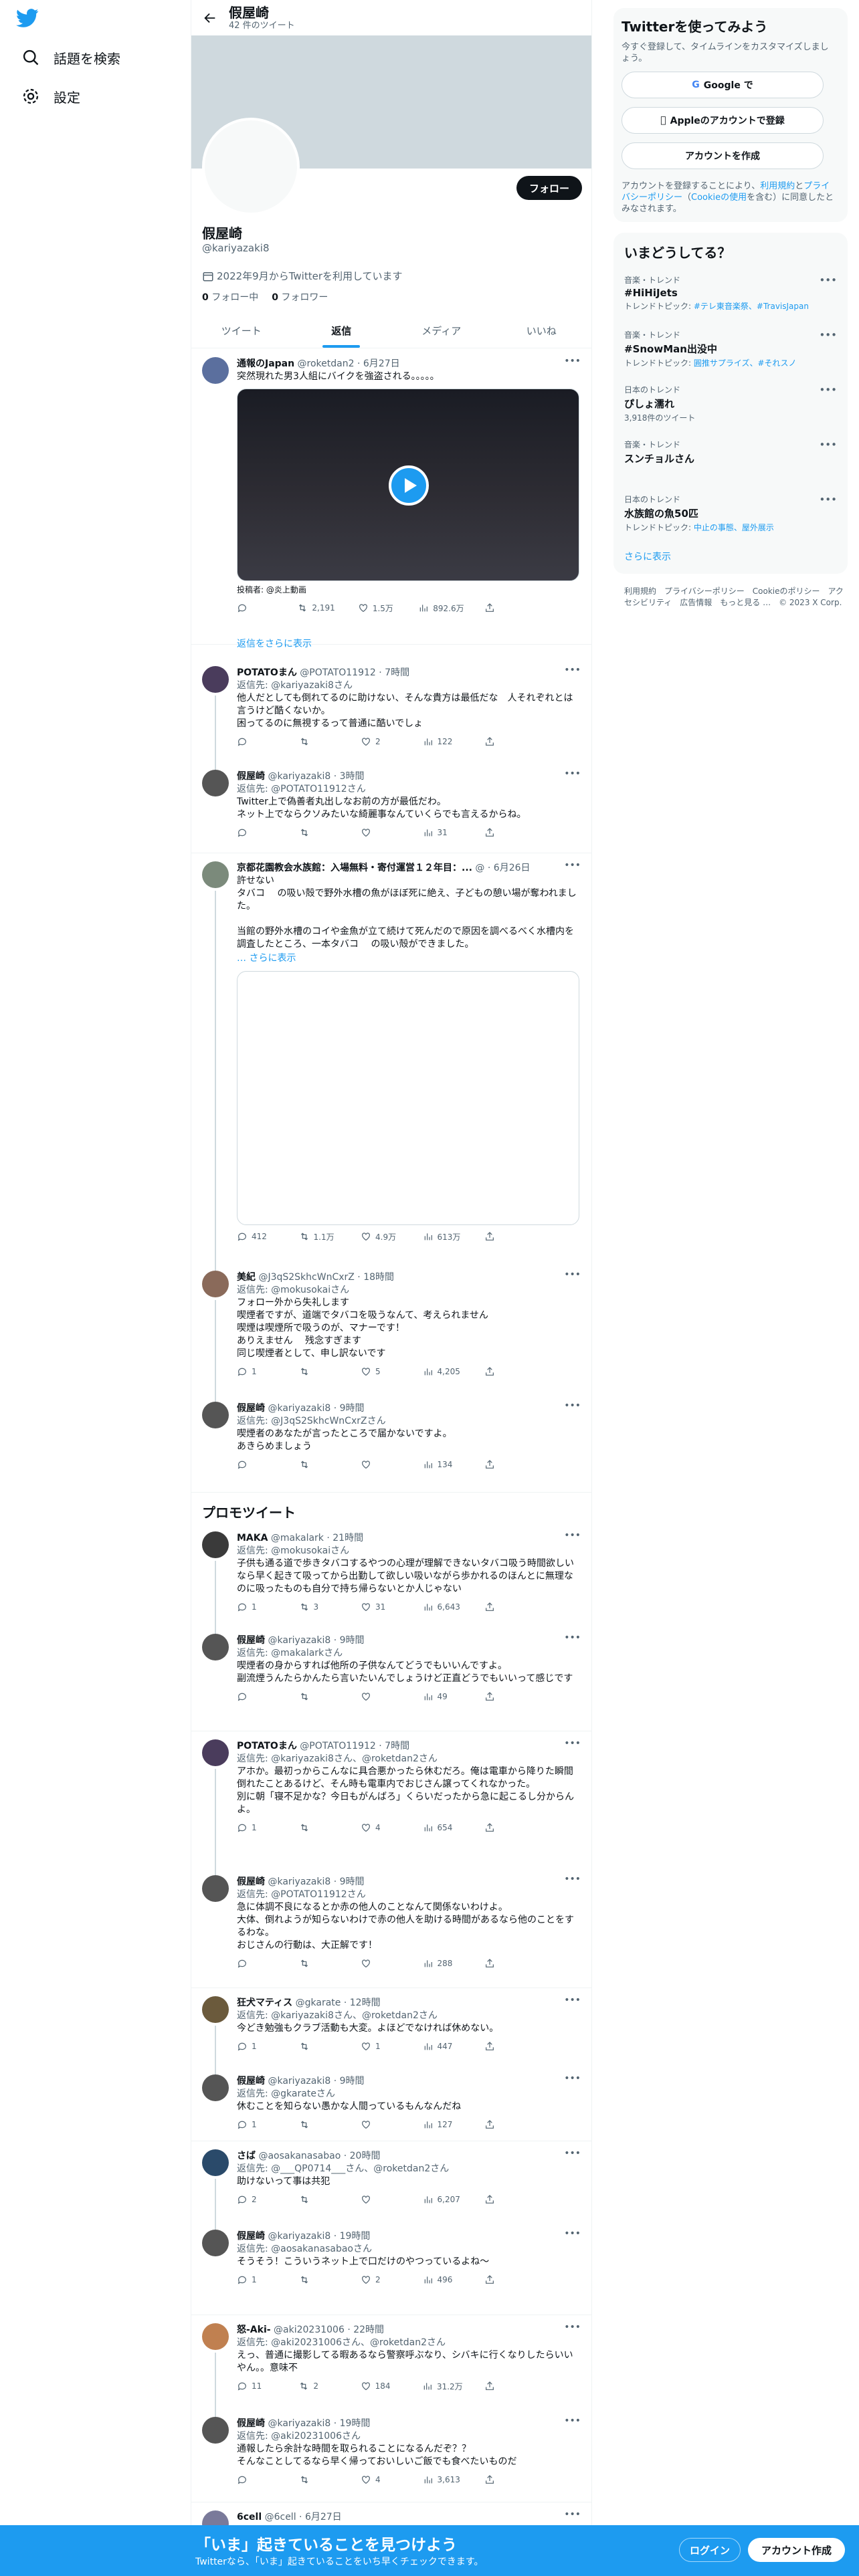  Describe the element at coordinates (719, 198) in the screenshot. I see `cookie-link: Cookieの使用` at that location.